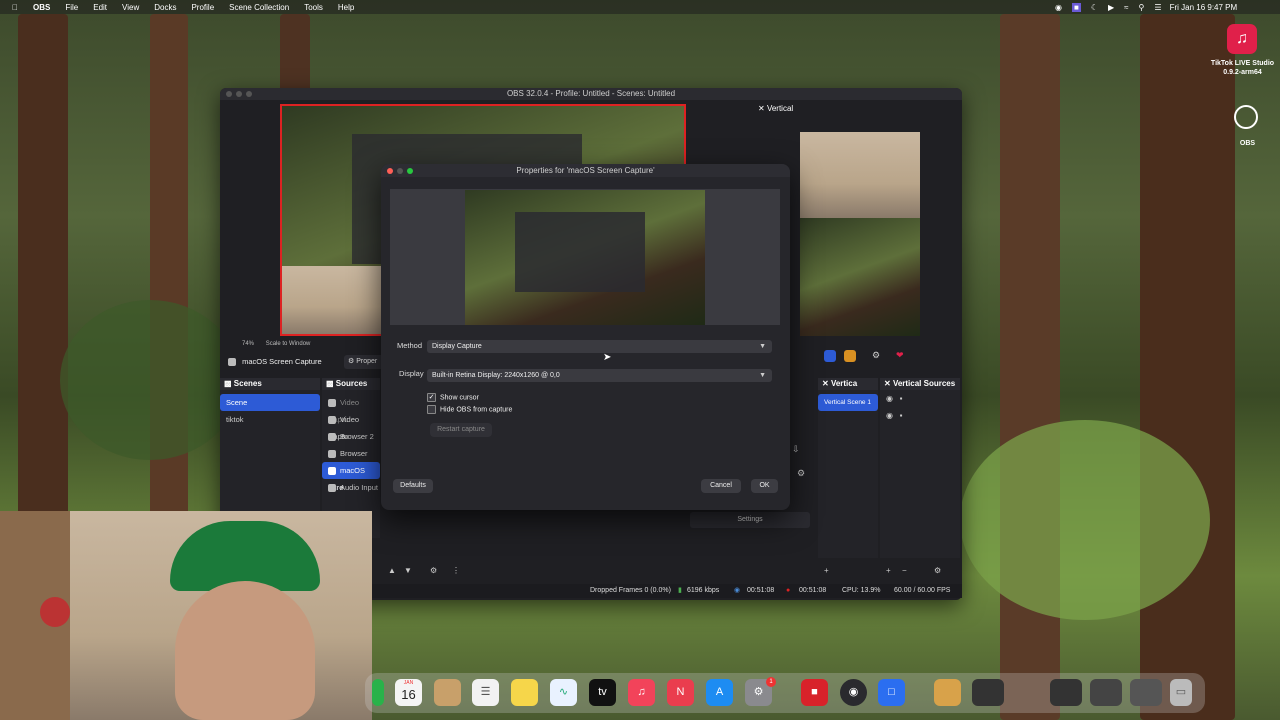 The image size is (1280, 720). I want to click on dialog-title: Properties for 'macOS Screen Capture', so click(585, 170).